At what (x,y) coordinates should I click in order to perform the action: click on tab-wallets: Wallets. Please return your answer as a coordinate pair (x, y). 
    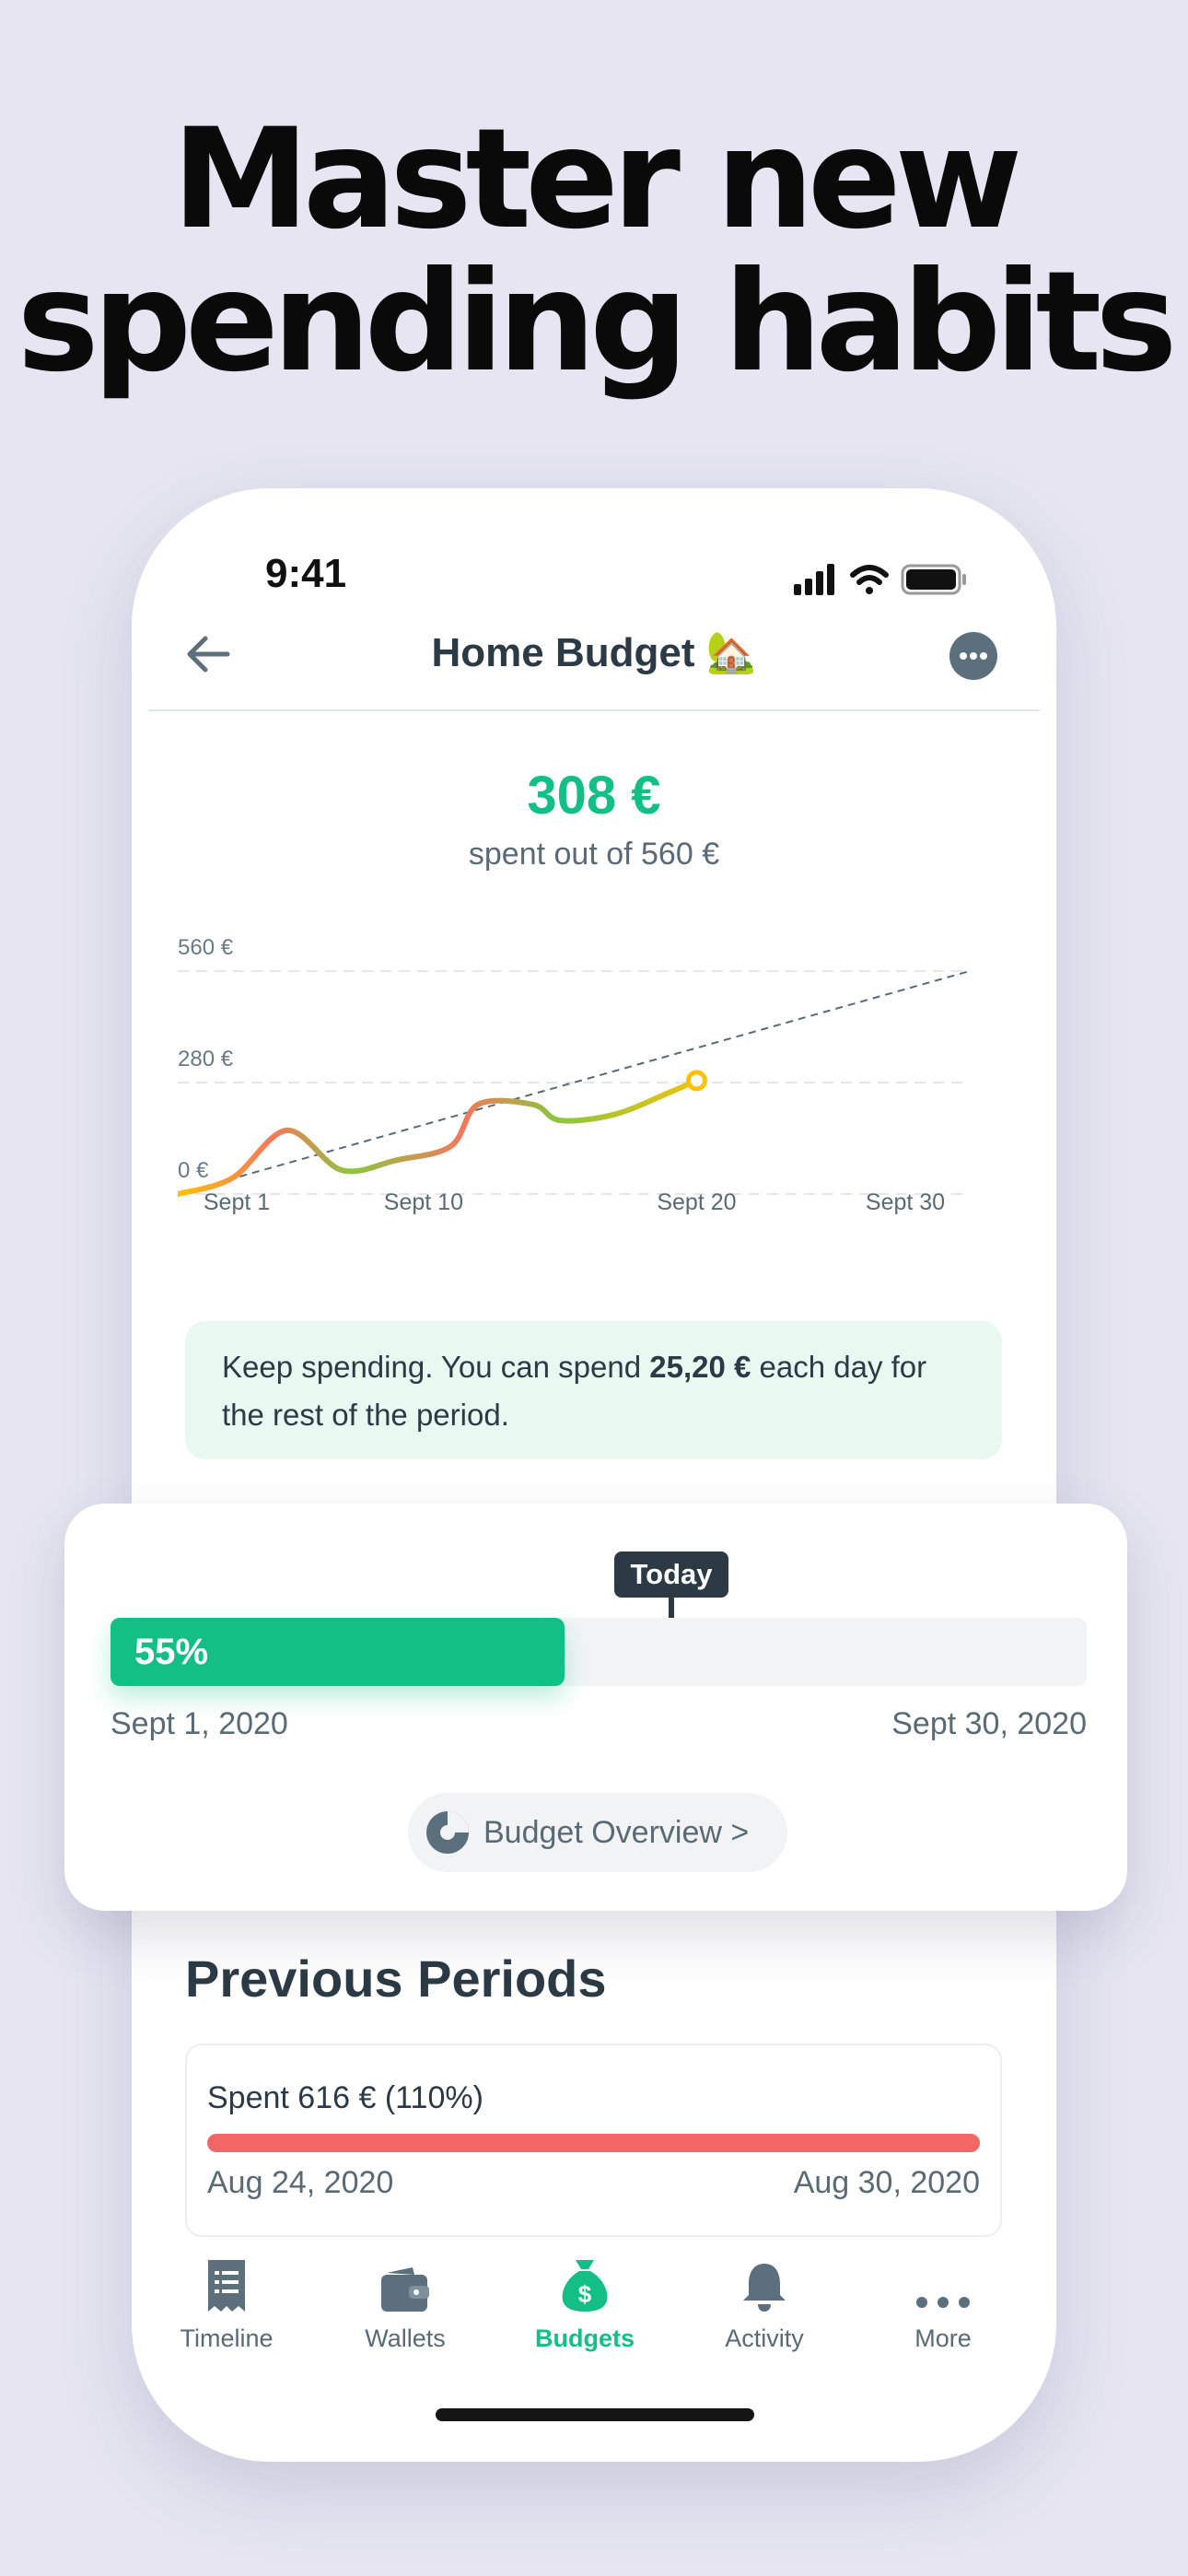
    Looking at the image, I should click on (405, 2303).